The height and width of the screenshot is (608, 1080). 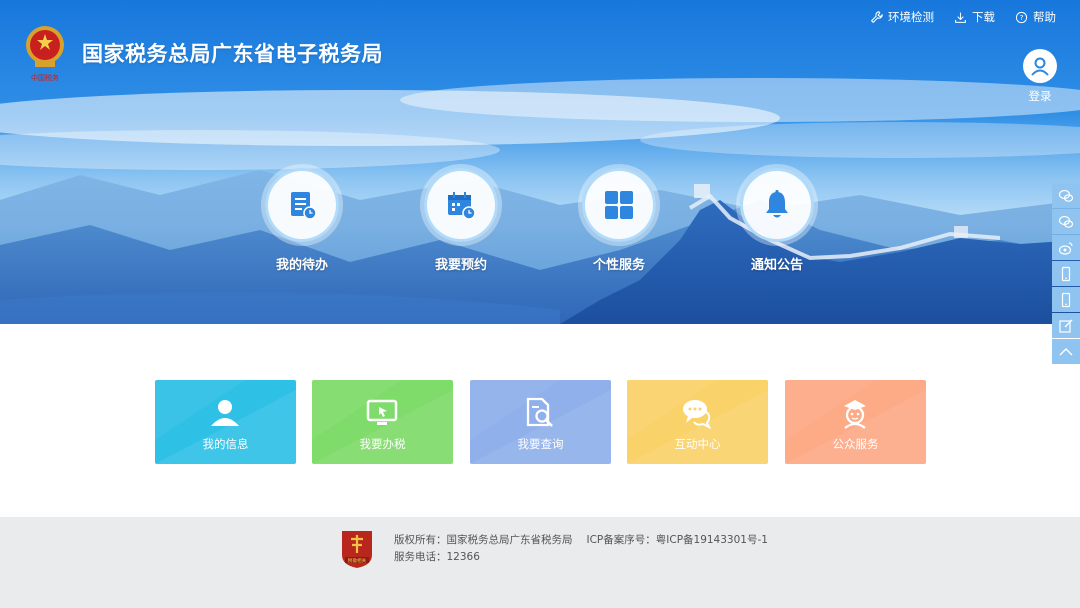 I want to click on tile-interaction-center: 互动中心, so click(x=697, y=422).